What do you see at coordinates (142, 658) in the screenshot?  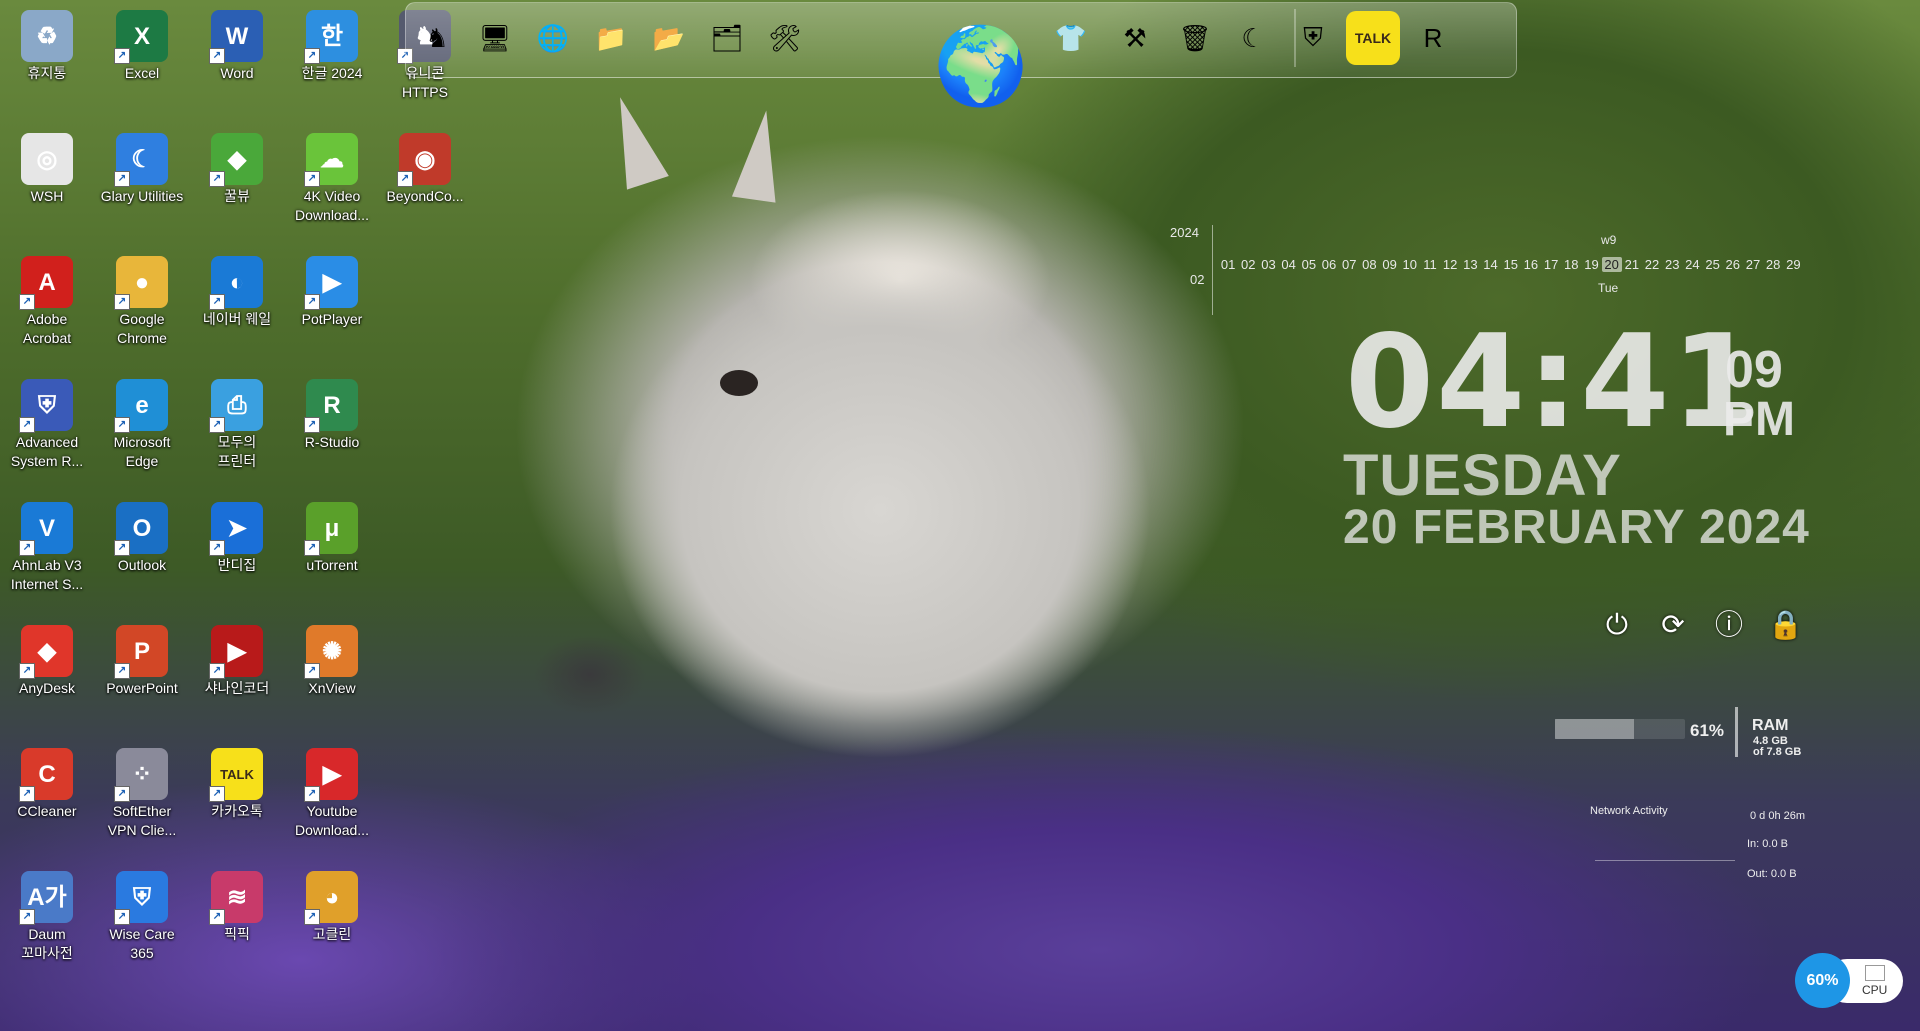 I see `desktop-icon: P ↗ PowerPoint` at bounding box center [142, 658].